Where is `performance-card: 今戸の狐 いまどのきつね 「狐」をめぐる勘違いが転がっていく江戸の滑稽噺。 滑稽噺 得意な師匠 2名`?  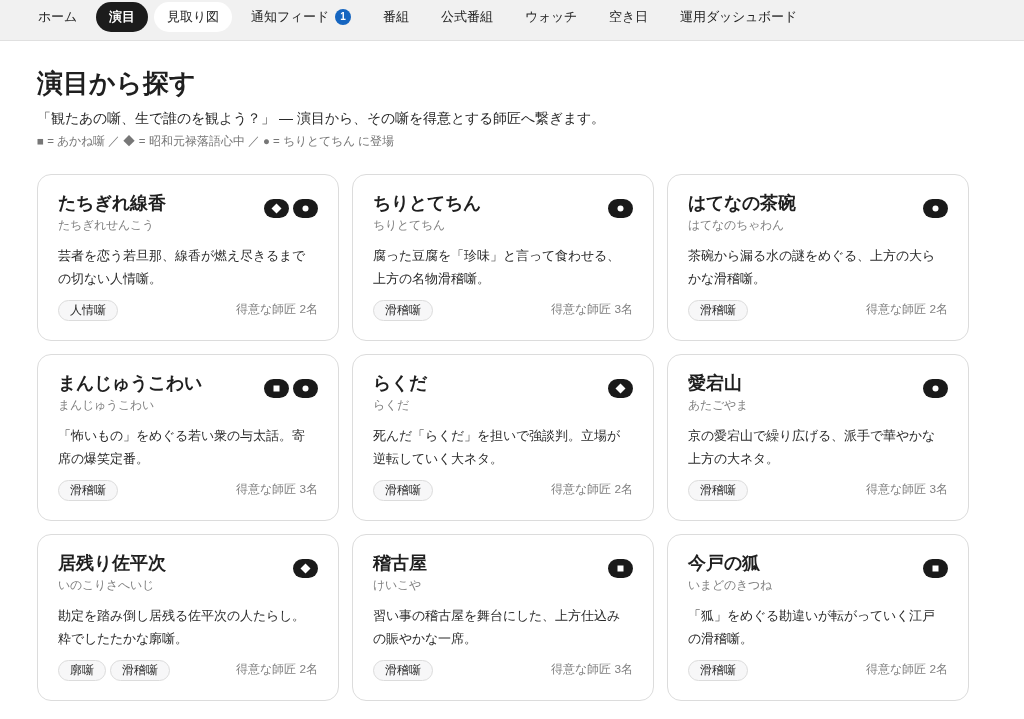
performance-card: 今戸の狐 いまどのきつね 「狐」をめぐる勘違いが転がっていく江戸の滑稽噺。 滑稽噺 得意な師匠 2名 is located at coordinates (818, 617).